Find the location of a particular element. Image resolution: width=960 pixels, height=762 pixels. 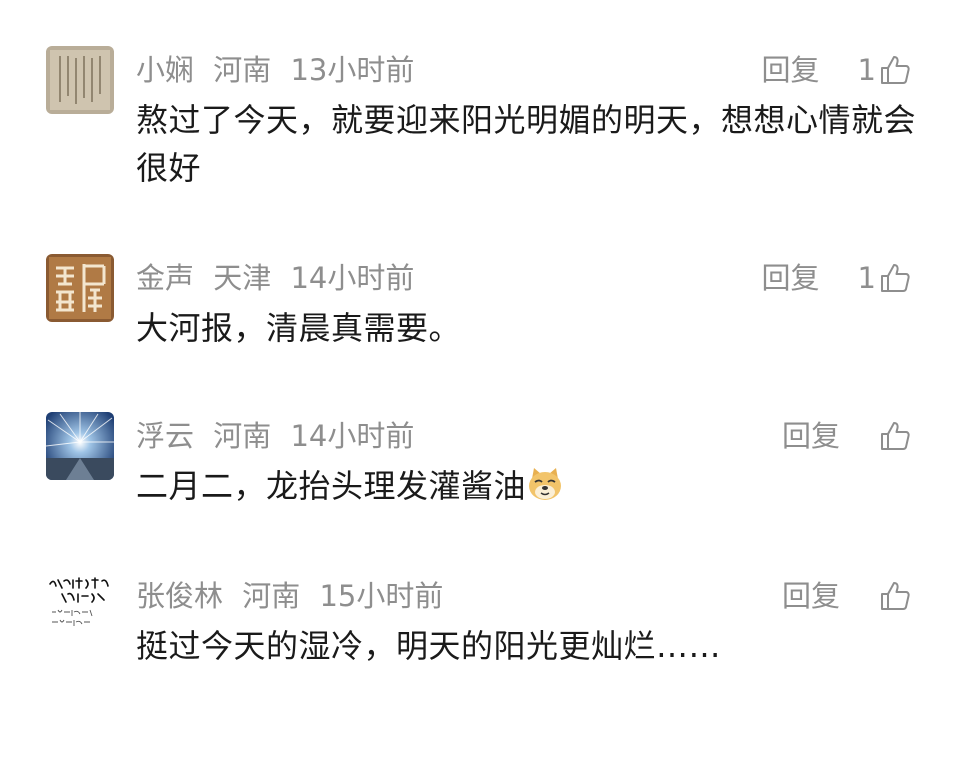

comment-meta: 浮云 河南 14小时前 is located at coordinates (280, 436).